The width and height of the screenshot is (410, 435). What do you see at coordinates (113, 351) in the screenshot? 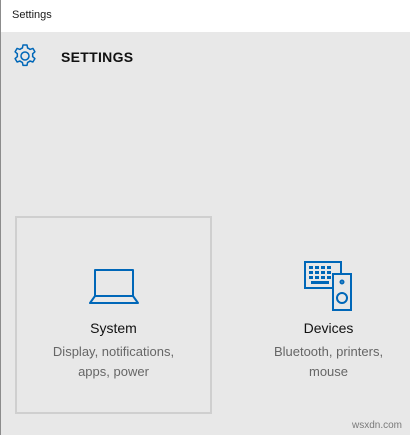
I see `system-tile-desc-line1: Display, notifications,` at bounding box center [113, 351].